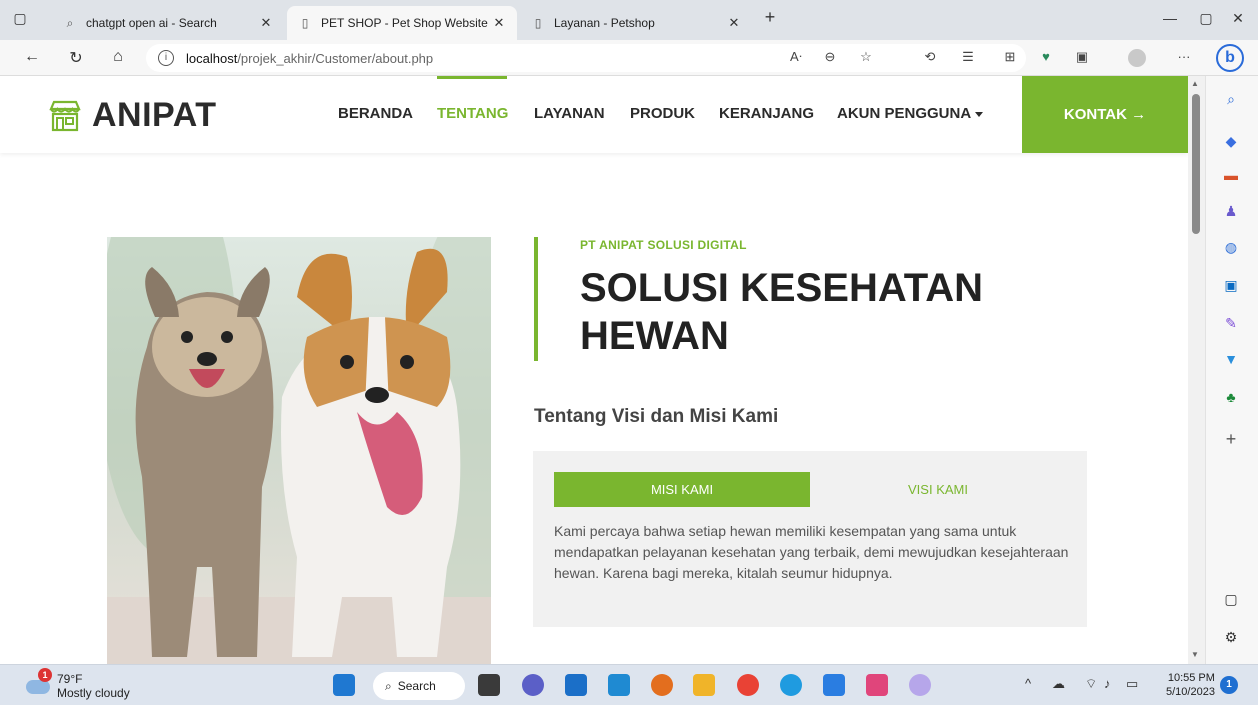 This screenshot has height=705, width=1258. Describe the element at coordinates (1231, 141) in the screenshot. I see `shopping-icon: ◆` at that location.